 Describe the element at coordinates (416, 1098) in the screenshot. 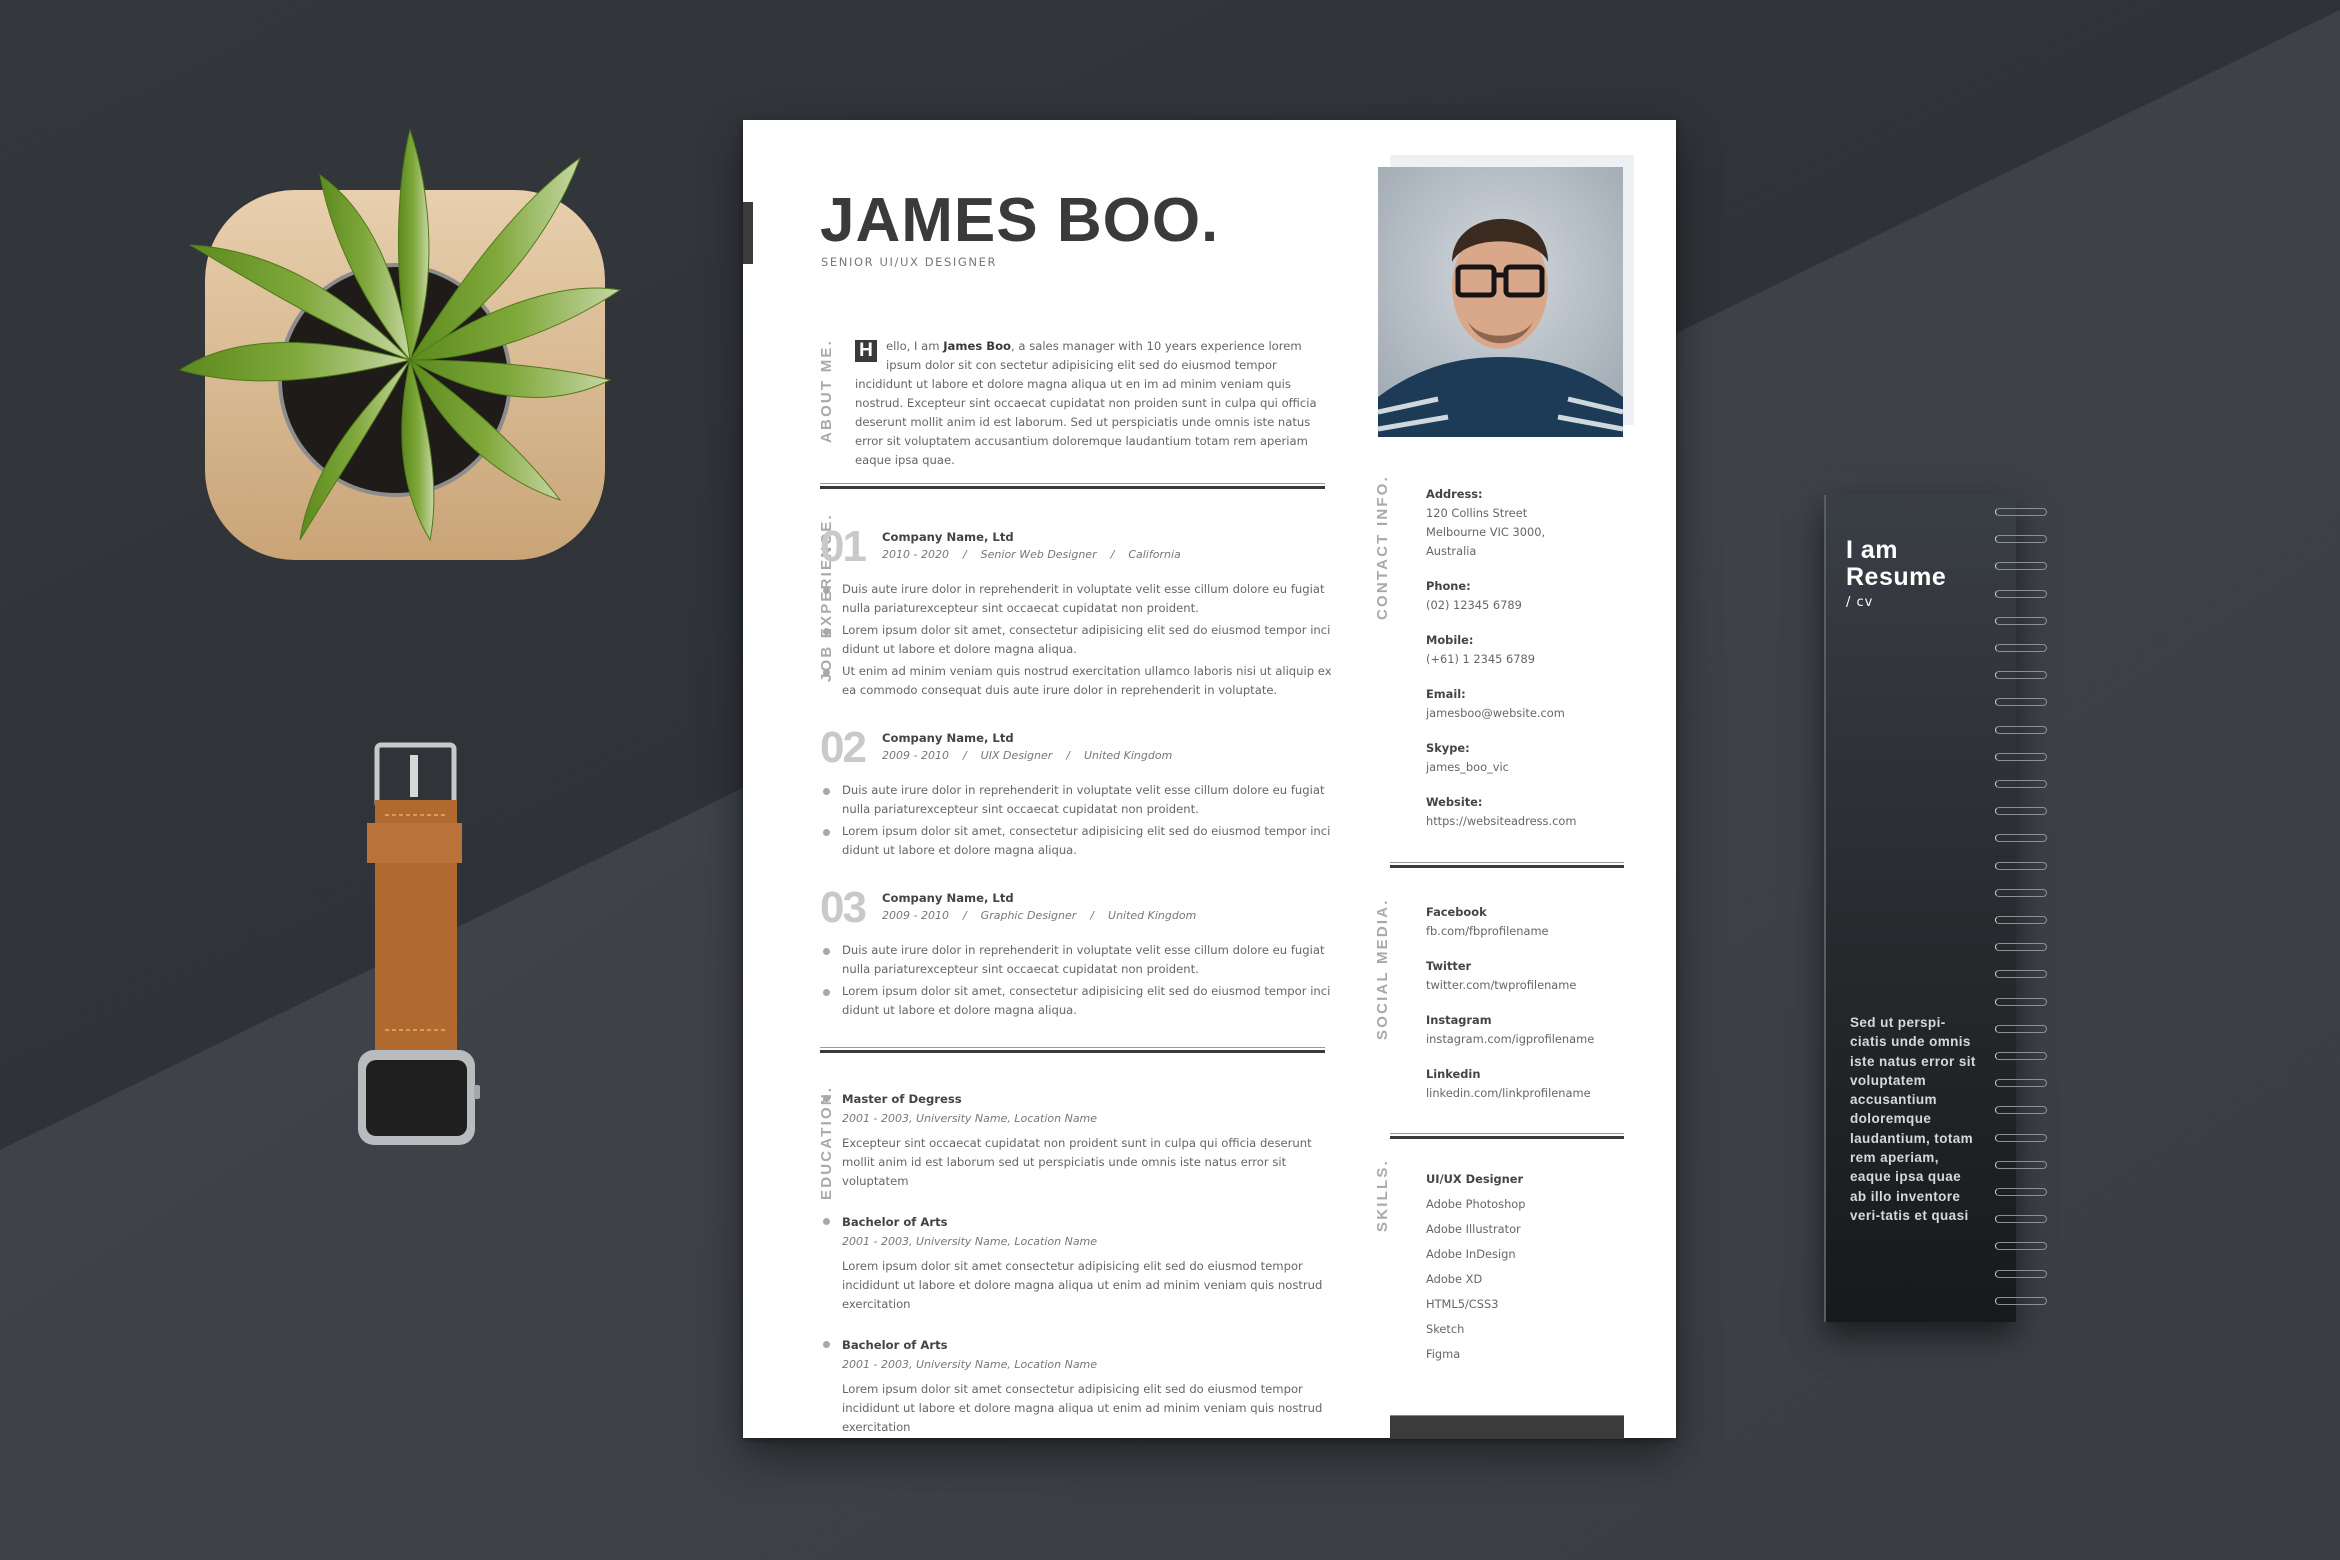

I see `watch-screen` at that location.